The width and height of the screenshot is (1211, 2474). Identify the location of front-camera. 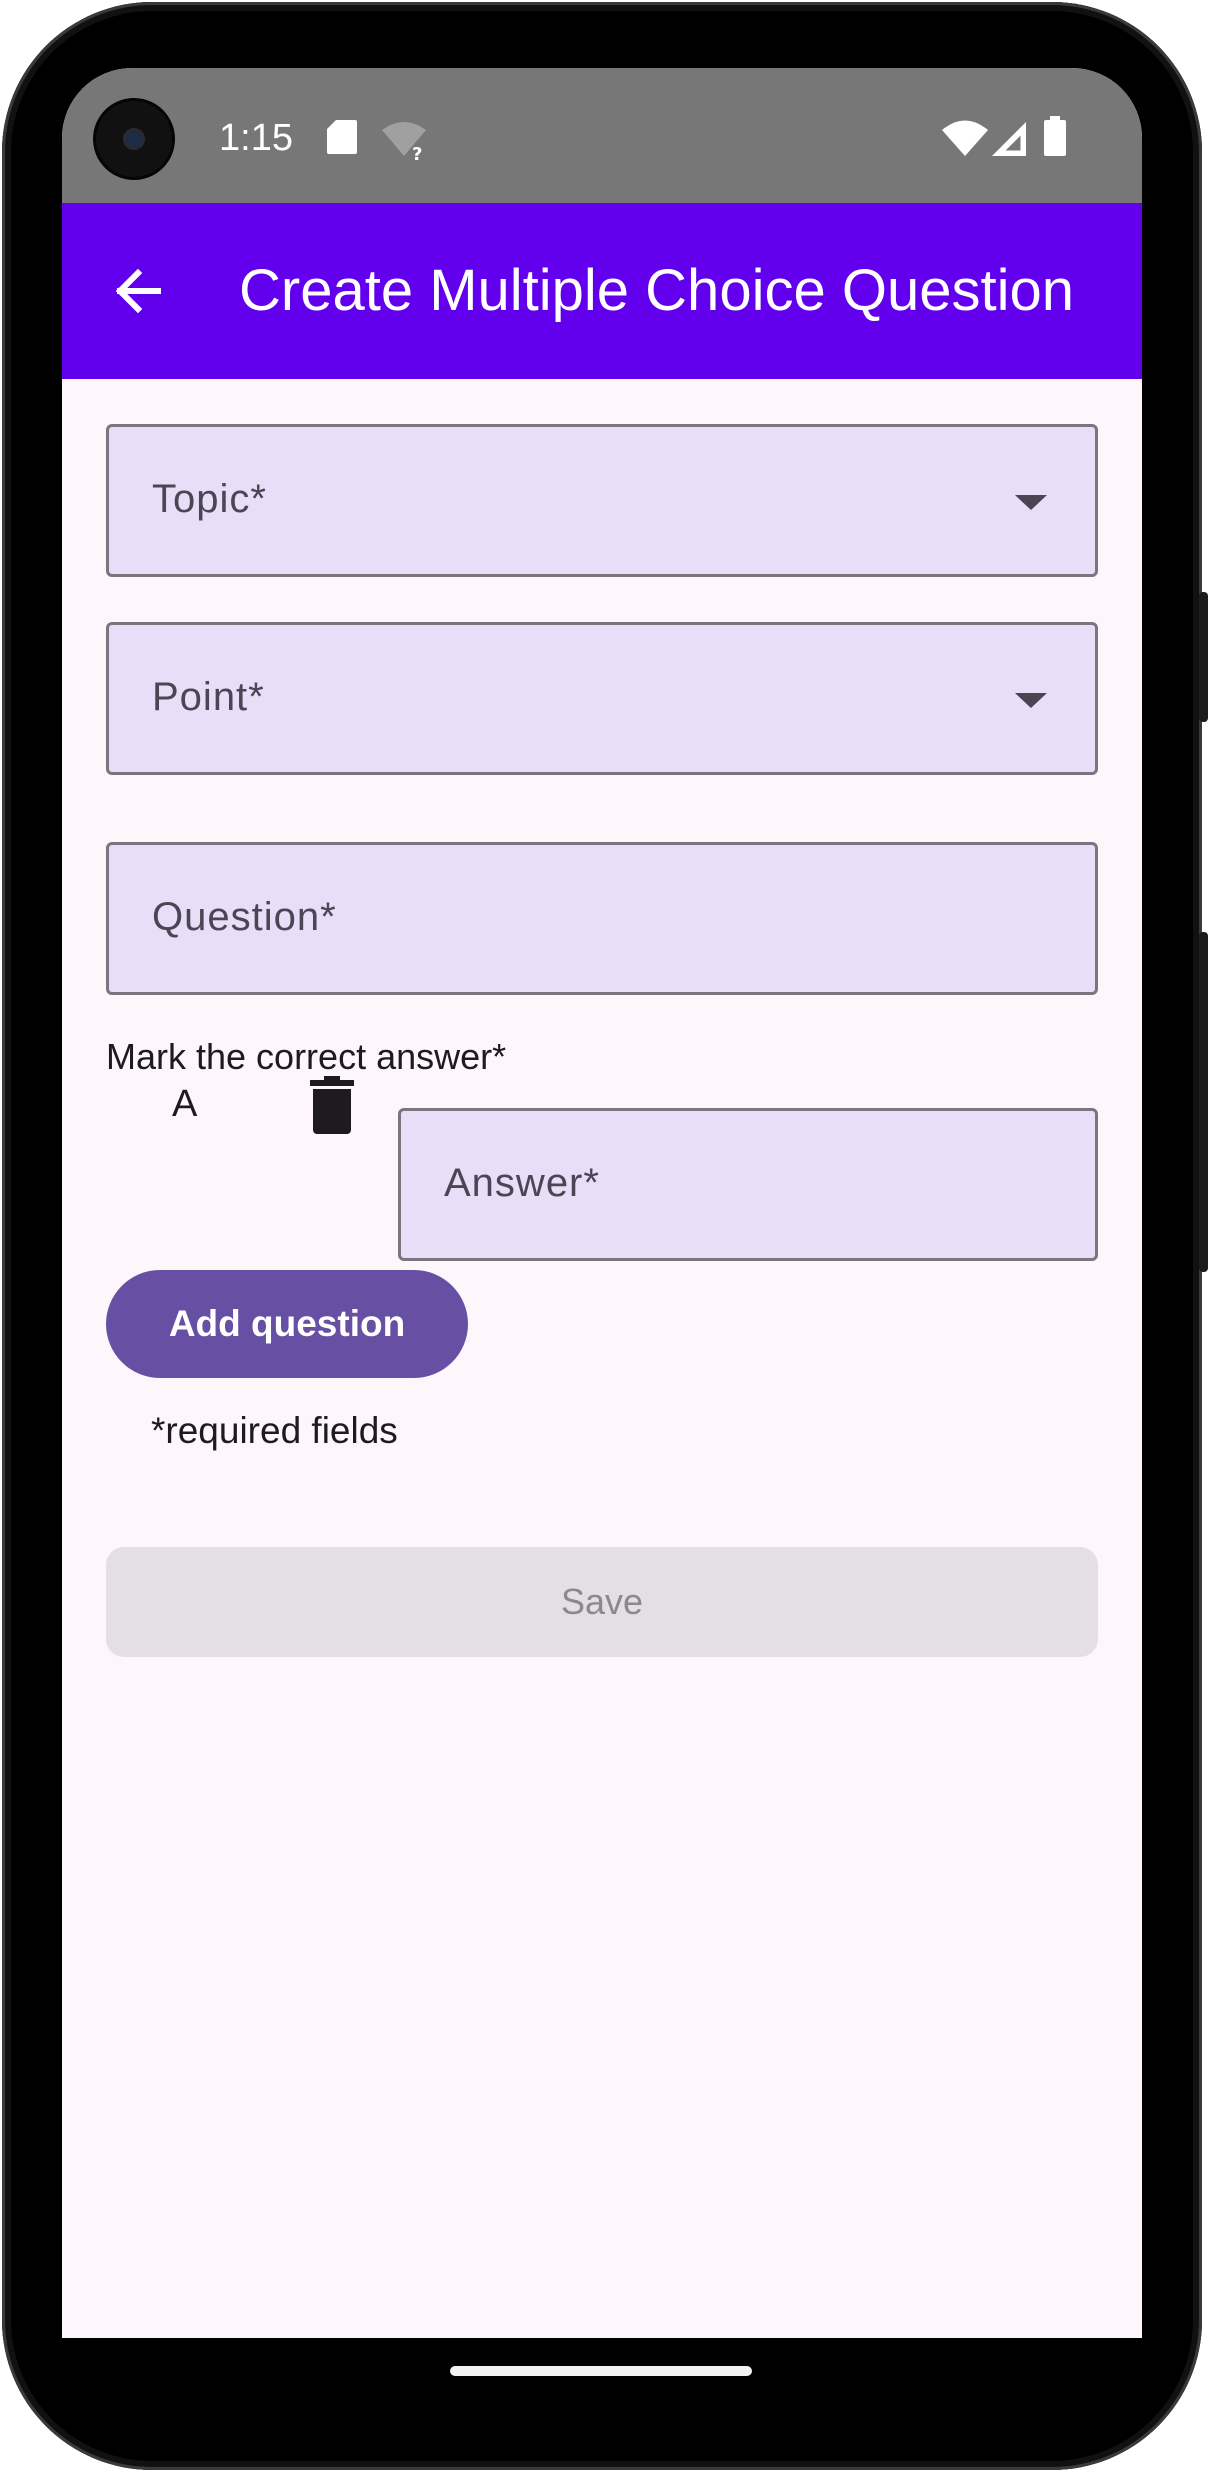
(134, 139).